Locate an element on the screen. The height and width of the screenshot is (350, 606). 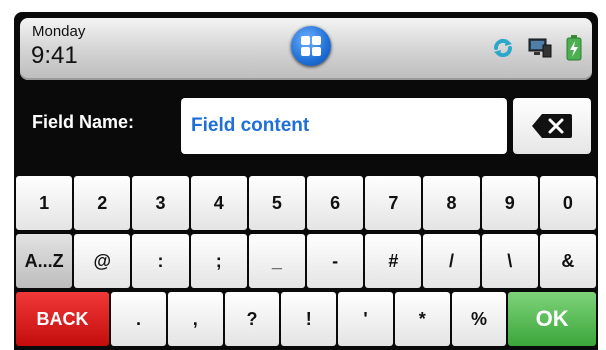
monitor-icon is located at coordinates (540, 48).